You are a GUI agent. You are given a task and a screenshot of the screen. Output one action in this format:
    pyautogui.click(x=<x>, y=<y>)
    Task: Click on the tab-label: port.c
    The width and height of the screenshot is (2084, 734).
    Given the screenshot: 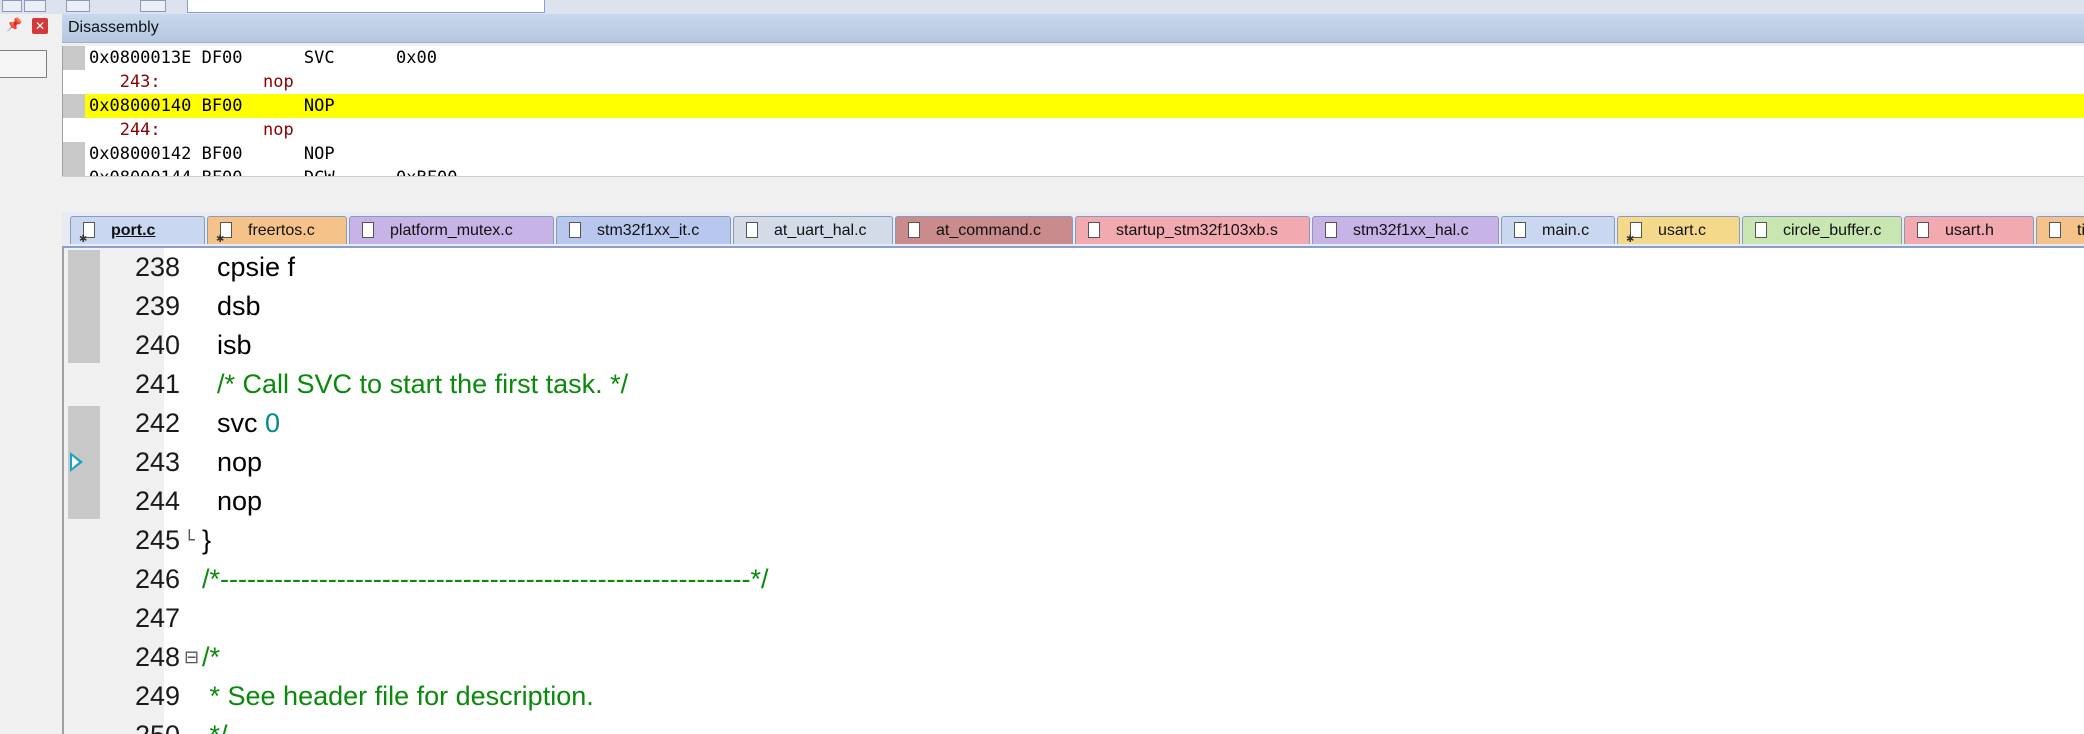 What is the action you would take?
    pyautogui.click(x=133, y=230)
    